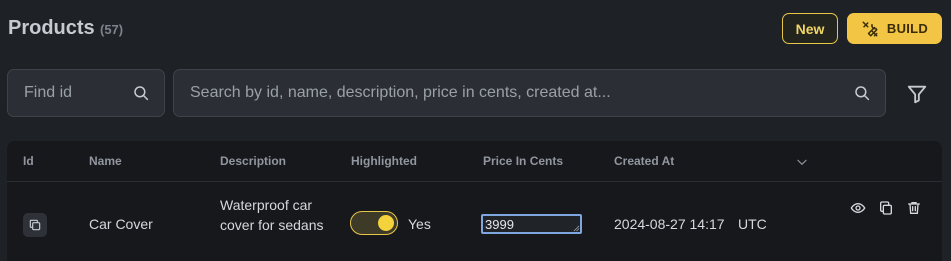  I want to click on duplicate-icon, so click(886, 208).